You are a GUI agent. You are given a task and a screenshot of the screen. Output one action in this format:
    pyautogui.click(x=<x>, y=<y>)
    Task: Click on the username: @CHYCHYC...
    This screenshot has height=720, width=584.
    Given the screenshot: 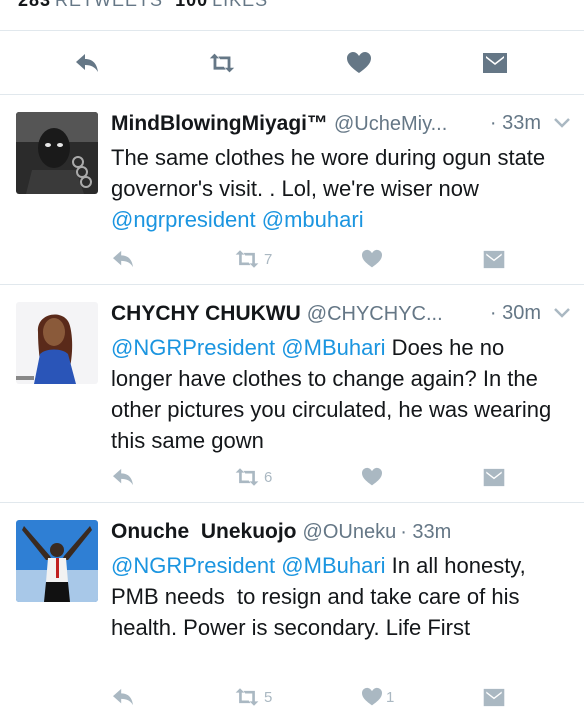 What is the action you would take?
    pyautogui.click(x=375, y=314)
    